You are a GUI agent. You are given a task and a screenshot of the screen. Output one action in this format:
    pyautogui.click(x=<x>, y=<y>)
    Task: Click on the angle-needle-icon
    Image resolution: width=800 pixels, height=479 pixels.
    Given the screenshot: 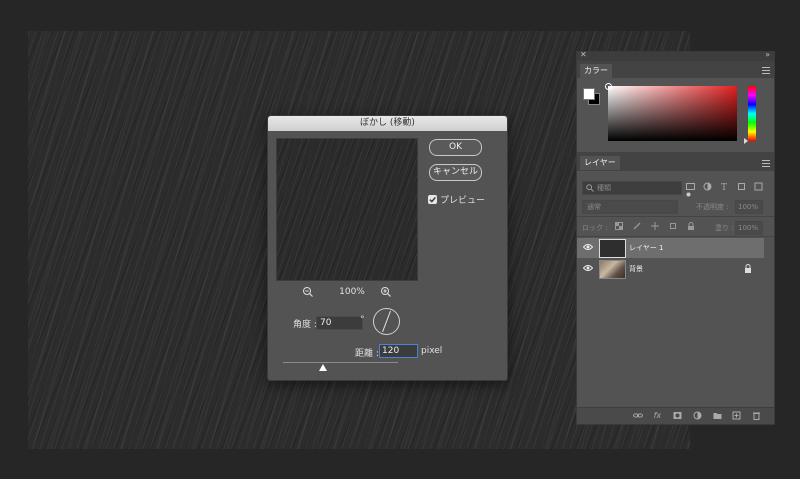 What is the action you would take?
    pyautogui.click(x=386, y=321)
    